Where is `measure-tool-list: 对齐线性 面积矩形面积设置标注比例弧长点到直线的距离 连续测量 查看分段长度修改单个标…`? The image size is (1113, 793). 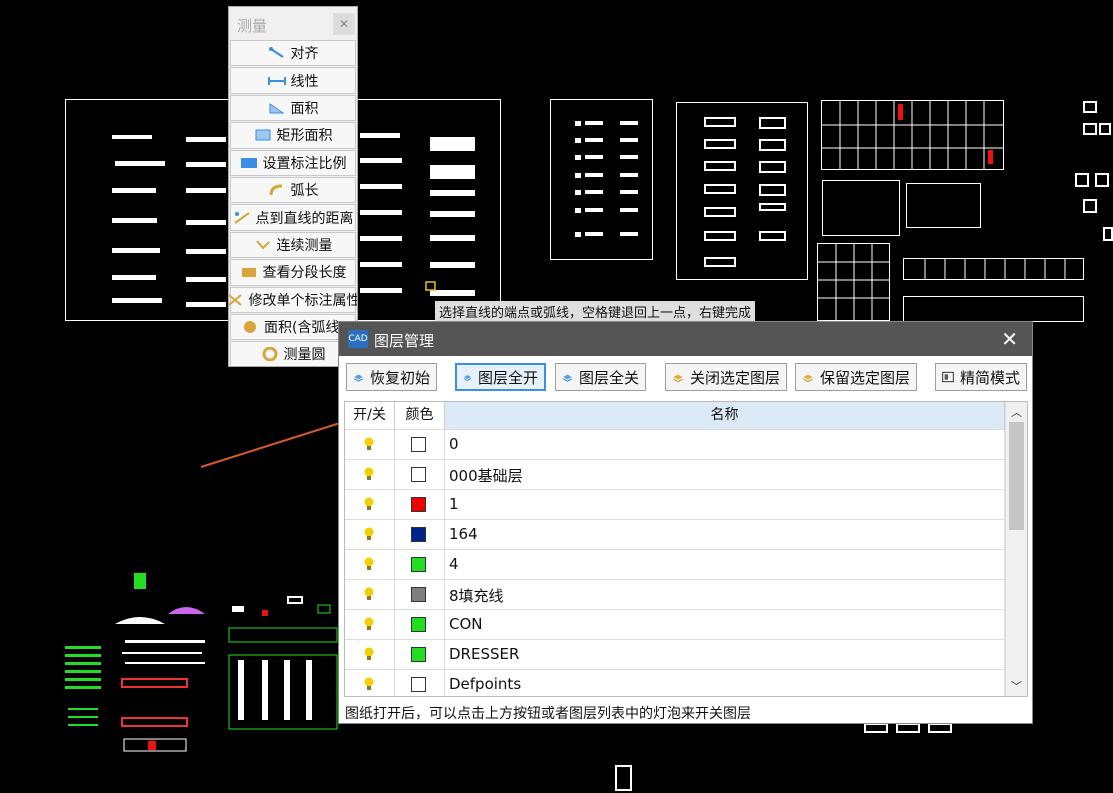
measure-tool-list: 对齐线性 面积矩形面积设置标注比例弧长点到直线的距离 连续测量 查看分段长度修改单个标… is located at coordinates (293, 203).